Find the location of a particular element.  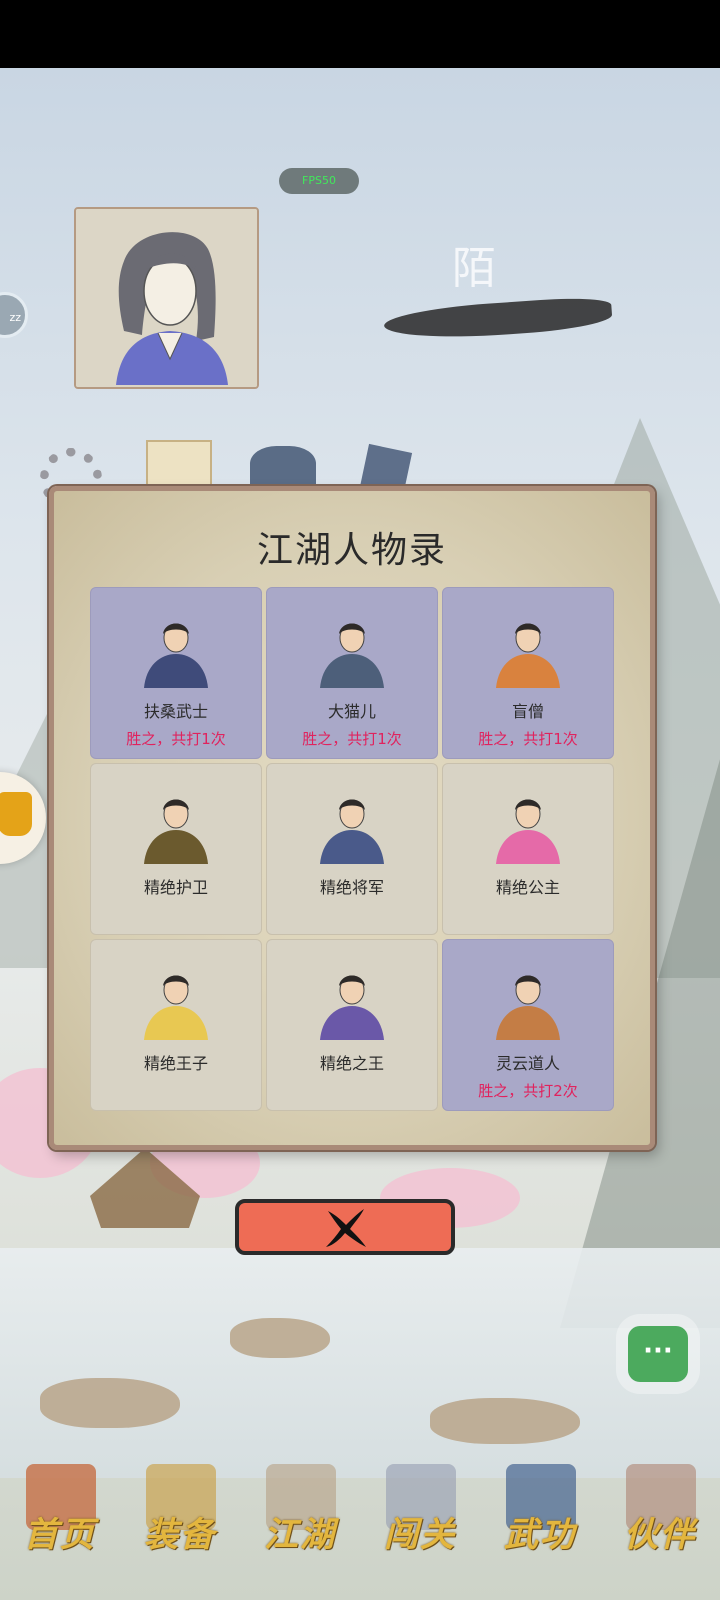

nav-item: 闯关 is located at coordinates (420, 1508).